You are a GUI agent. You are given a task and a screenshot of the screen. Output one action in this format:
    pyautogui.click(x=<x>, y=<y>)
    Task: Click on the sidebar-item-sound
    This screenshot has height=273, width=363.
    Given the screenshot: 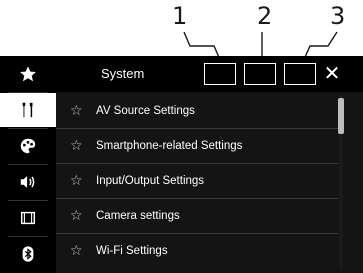 What is the action you would take?
    pyautogui.click(x=28, y=182)
    